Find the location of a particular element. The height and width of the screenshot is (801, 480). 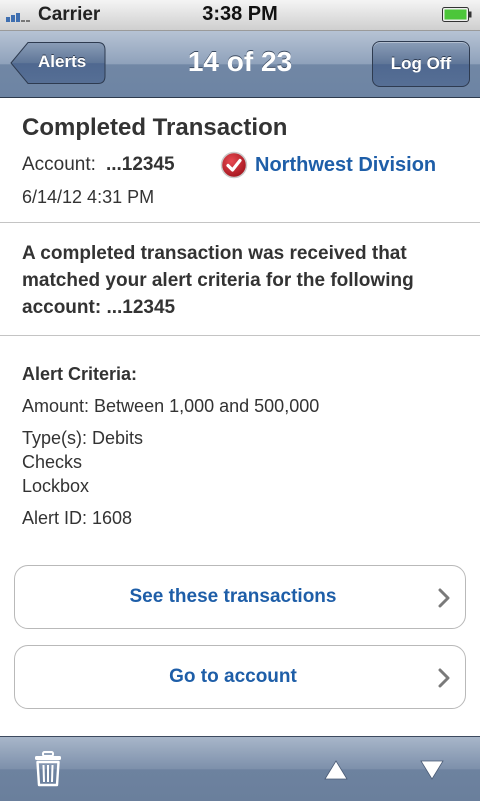

go-to-account-label: Go to account is located at coordinates (233, 676).